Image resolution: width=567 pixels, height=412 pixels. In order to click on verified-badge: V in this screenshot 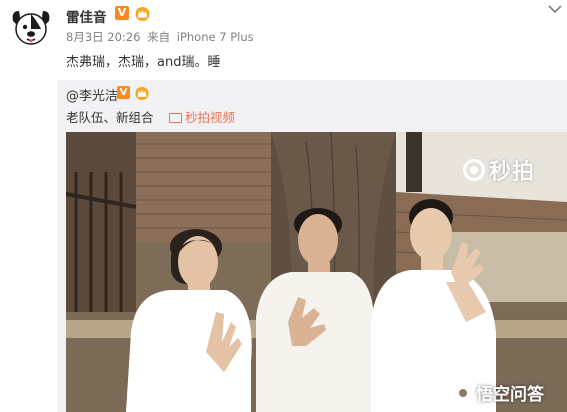, I will do `click(122, 13)`.